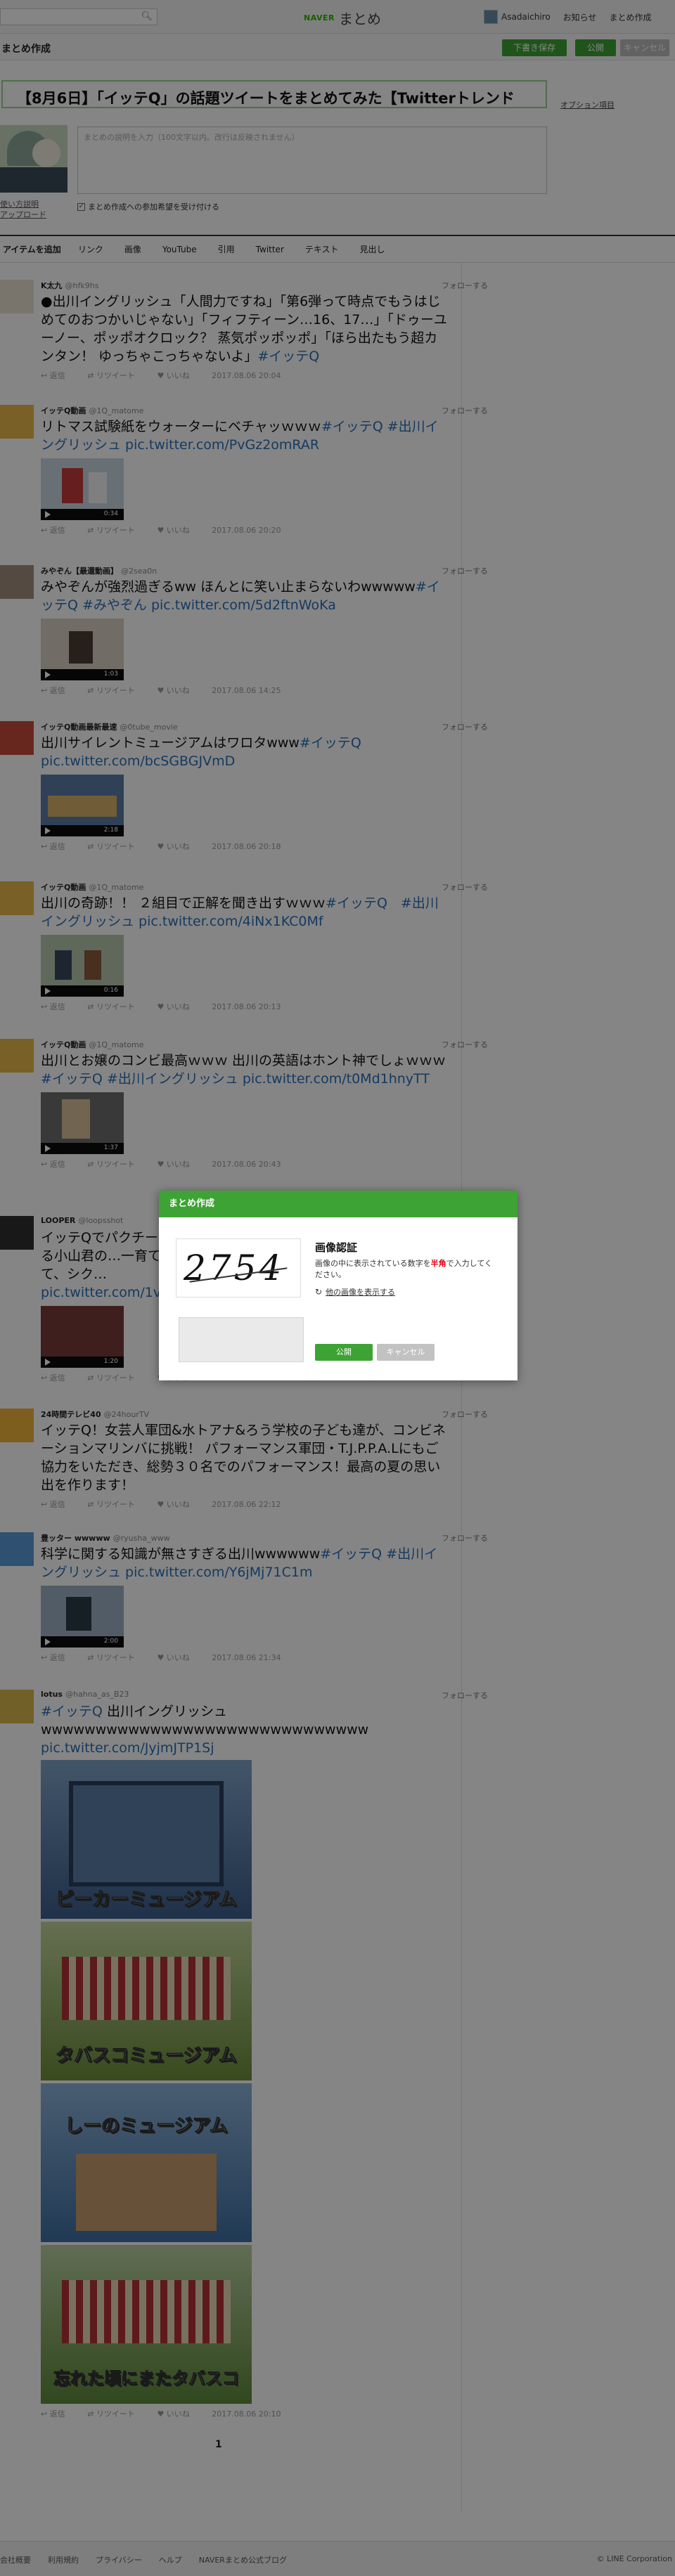  Describe the element at coordinates (336, 1248) in the screenshot. I see `captcha-title: 画像認証` at that location.